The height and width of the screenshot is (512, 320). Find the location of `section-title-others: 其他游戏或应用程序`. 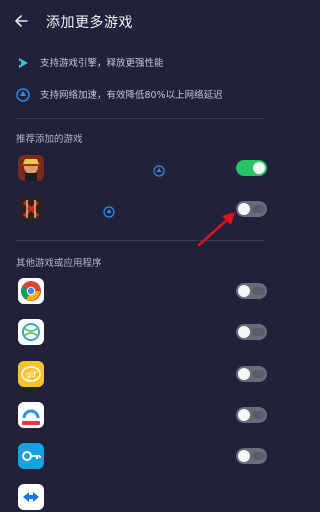

section-title-others: 其他游戏或应用程序 is located at coordinates (59, 263).